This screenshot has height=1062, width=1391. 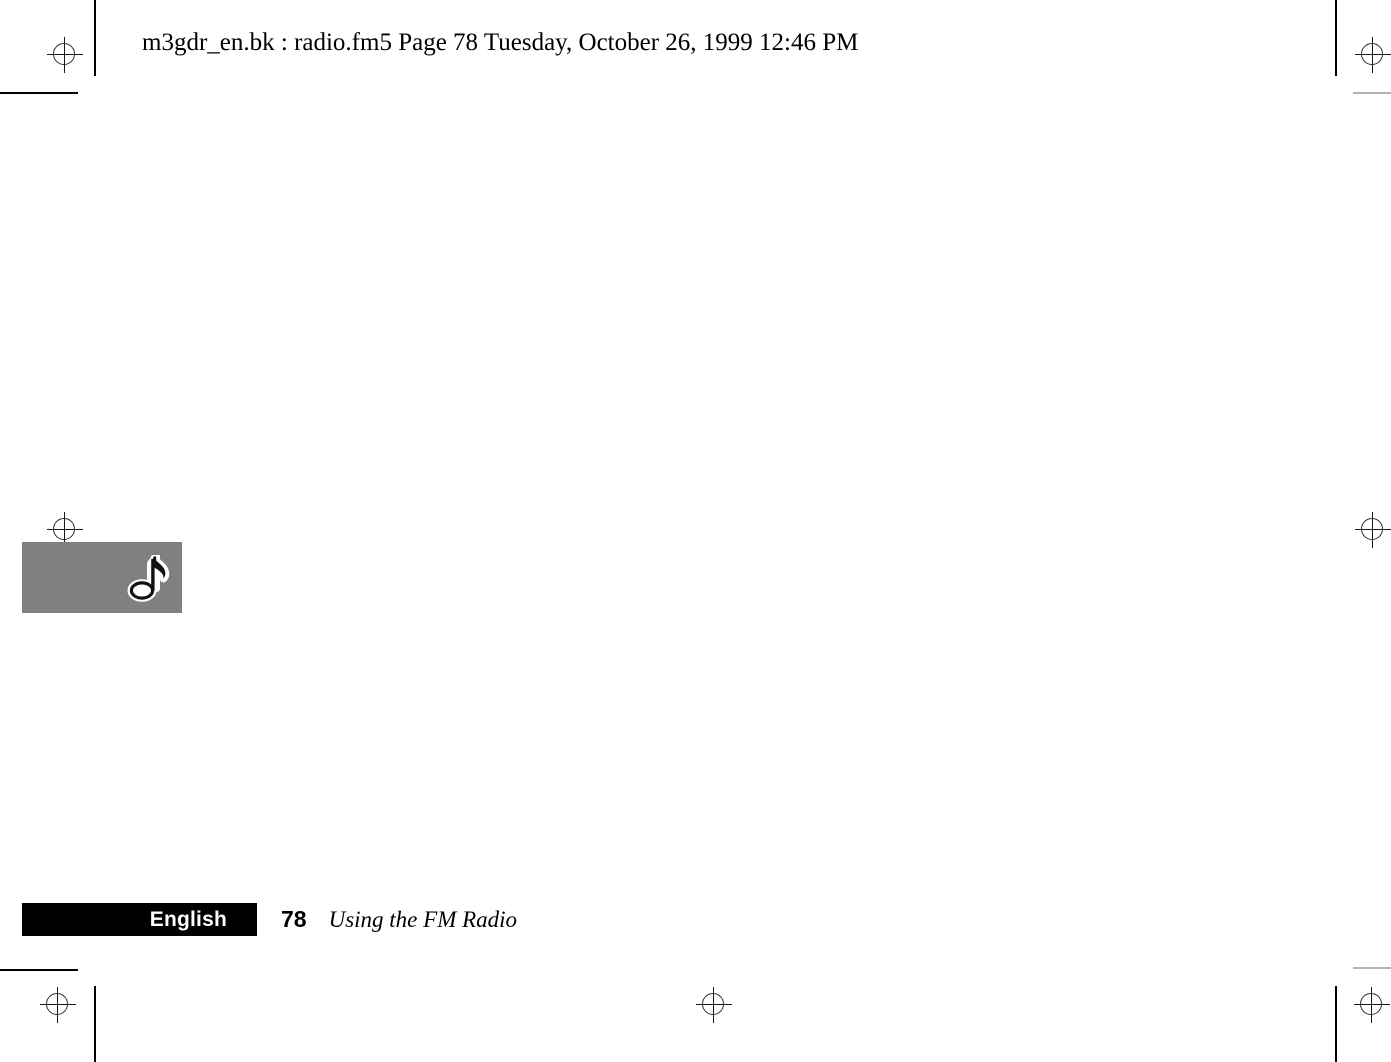 I want to click on registration-mark-bottom-center, so click(x=714, y=1005).